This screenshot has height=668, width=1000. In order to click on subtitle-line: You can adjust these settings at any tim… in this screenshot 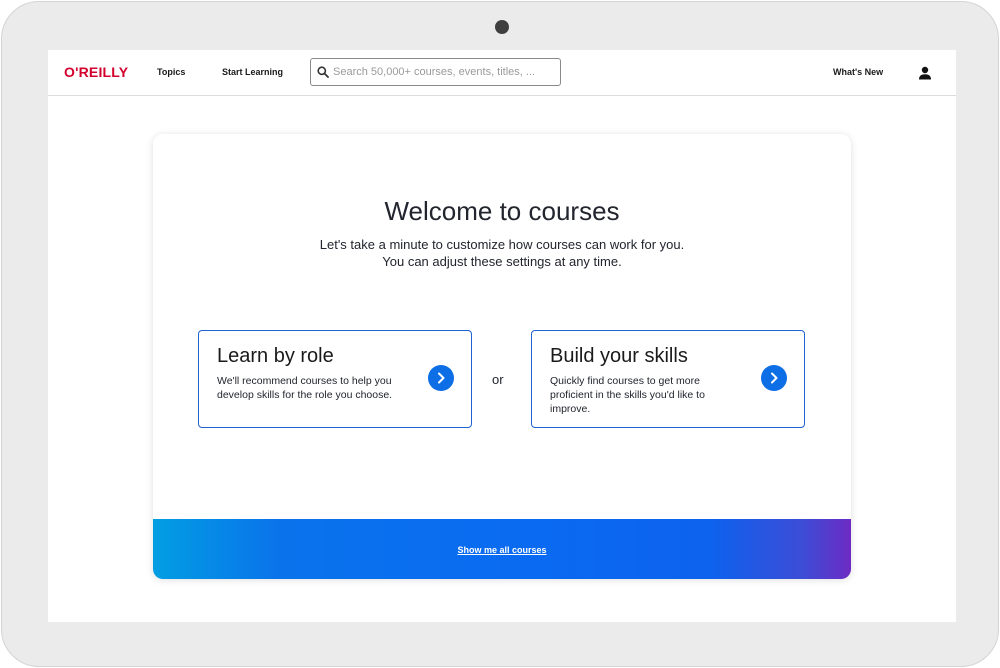, I will do `click(502, 261)`.